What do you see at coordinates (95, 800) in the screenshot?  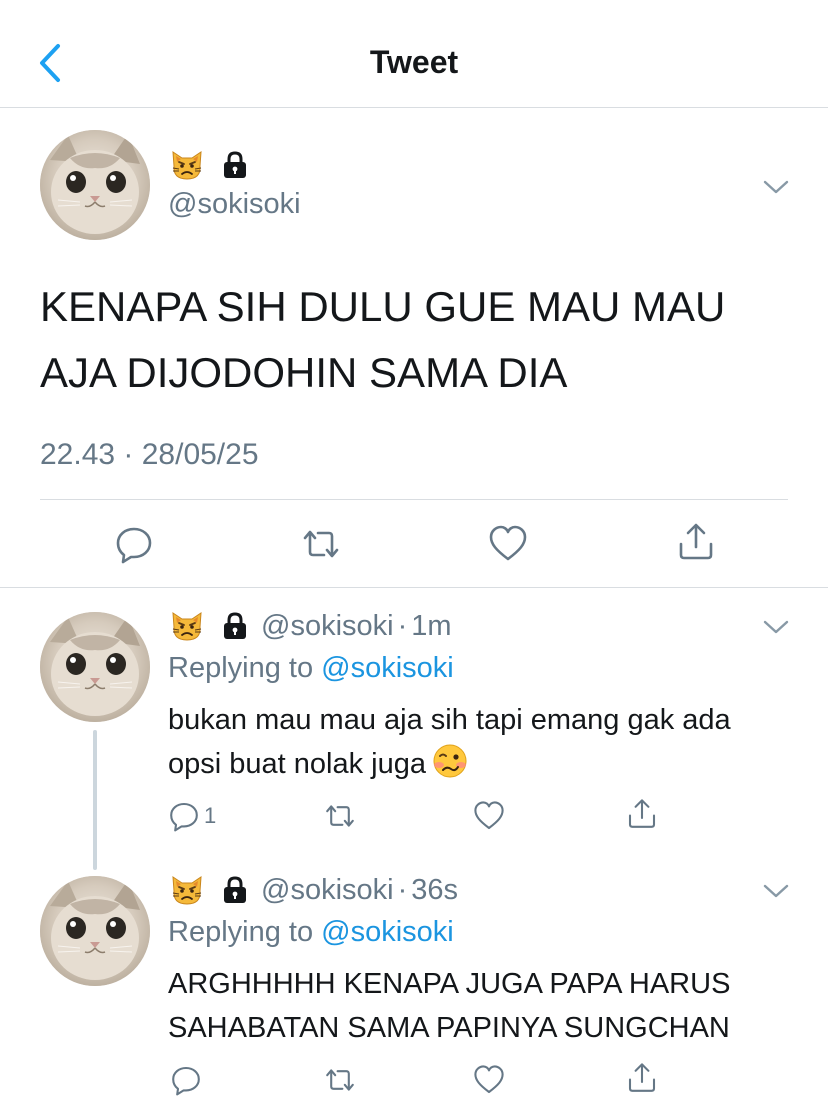 I see `thread-connector` at bounding box center [95, 800].